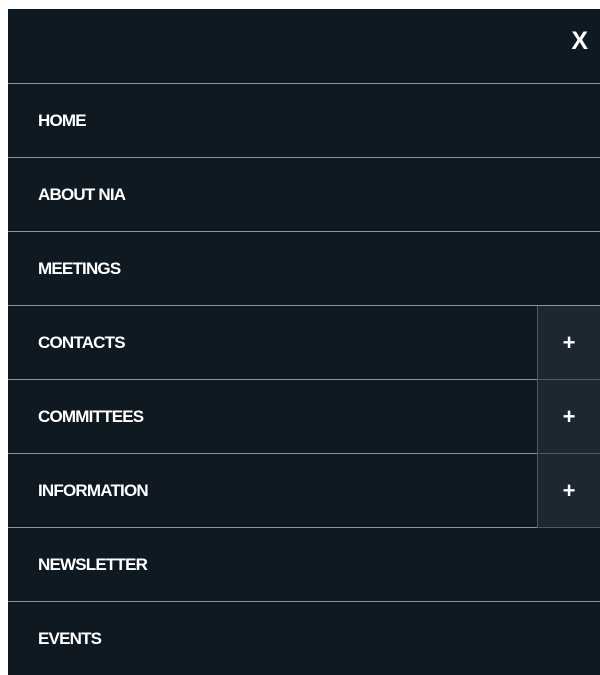 The height and width of the screenshot is (675, 600). I want to click on menu-item-label: NEWSLETTER, so click(78, 565).